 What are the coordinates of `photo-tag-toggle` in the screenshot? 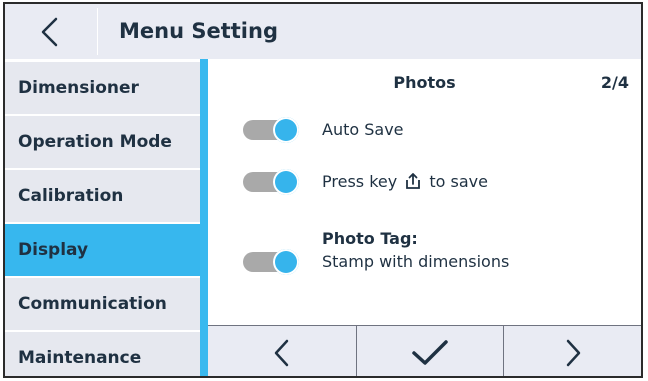 It's located at (271, 262).